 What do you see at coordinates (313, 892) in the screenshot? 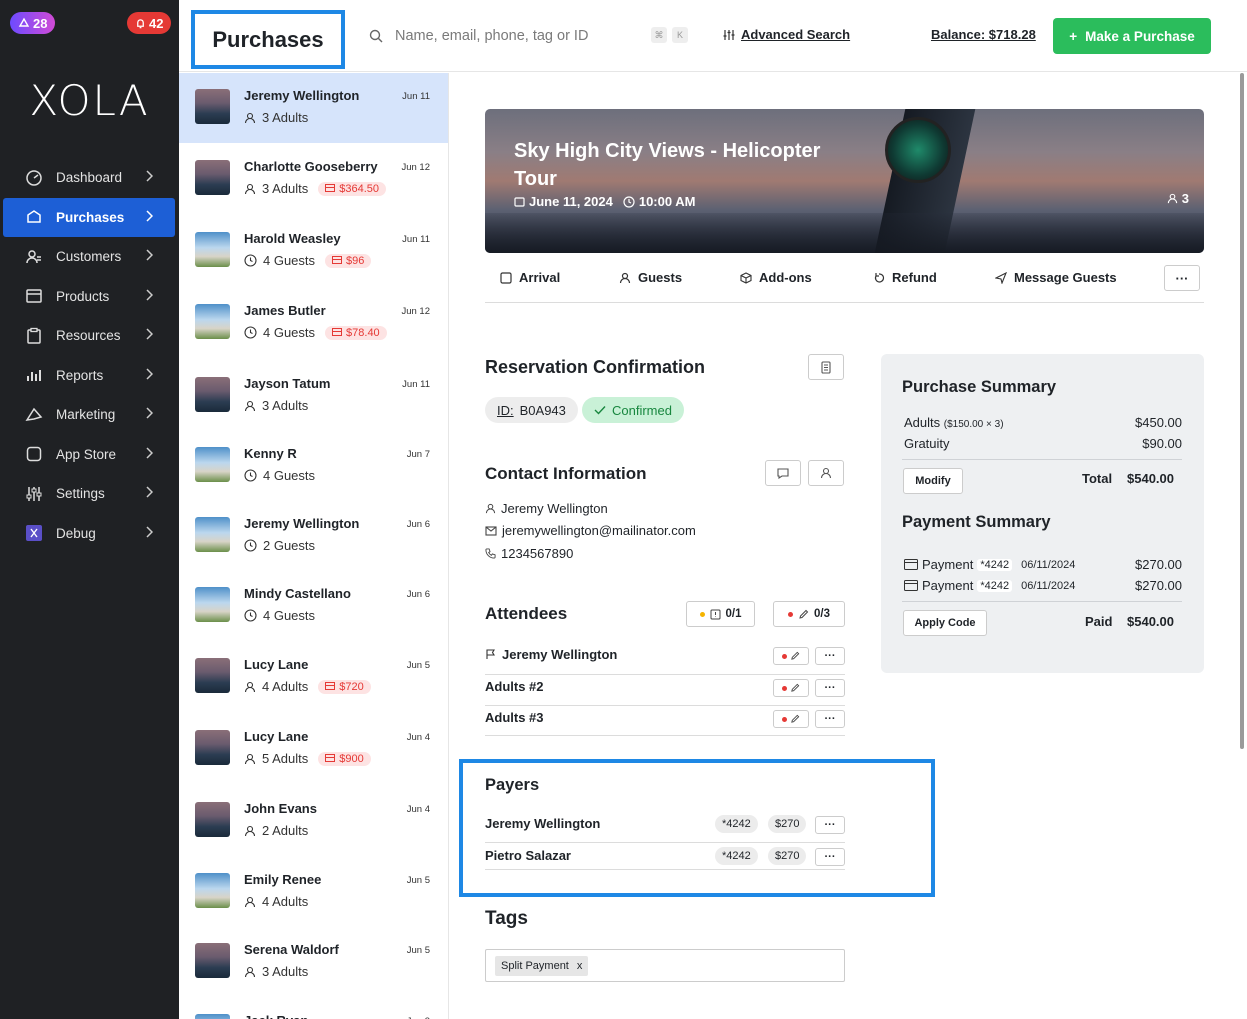
I see `purchase-list-item: Emily Renee Jun 5 4 Adults` at bounding box center [313, 892].